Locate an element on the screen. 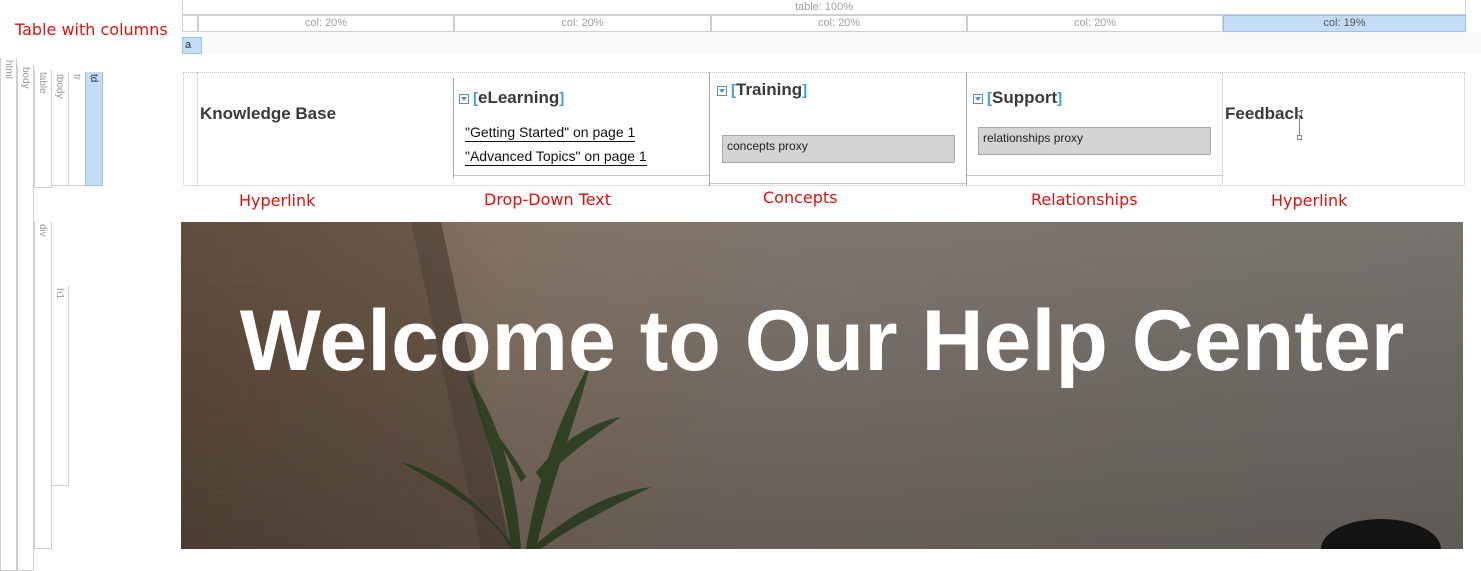 The width and height of the screenshot is (1481, 571). structure-label-tbody: tbody is located at coordinates (59, 86).